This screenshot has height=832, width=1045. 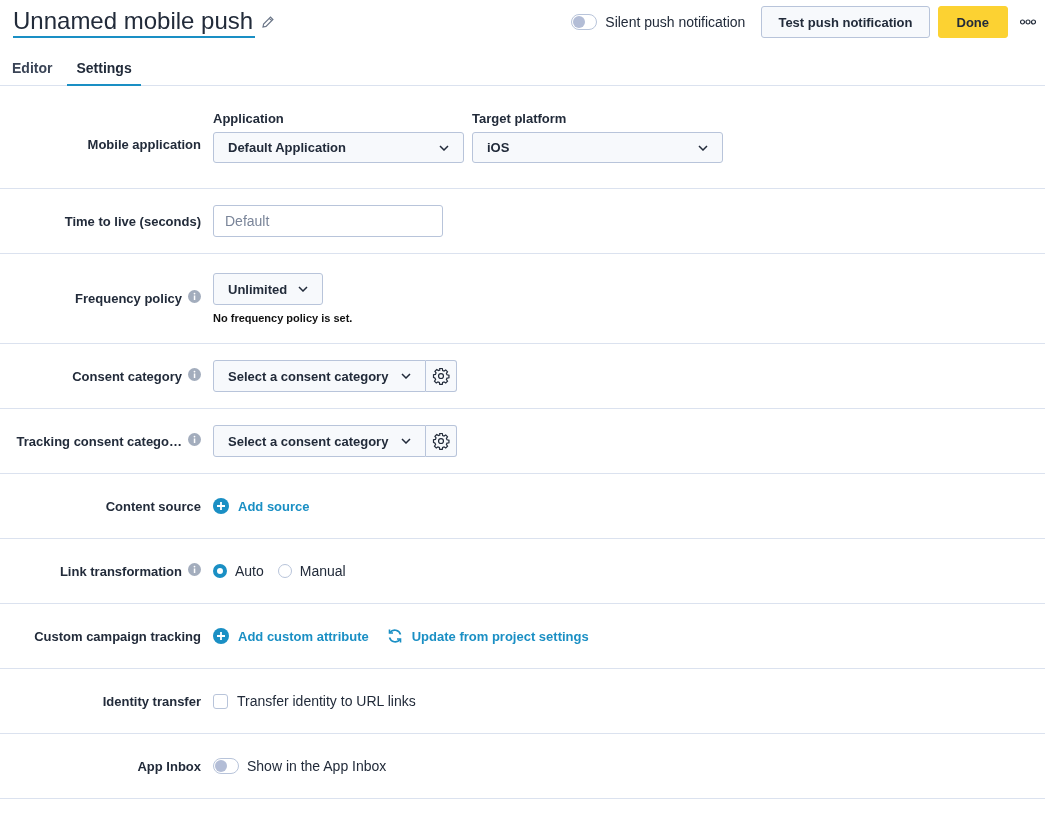 What do you see at coordinates (220, 571) in the screenshot?
I see `radio-button` at bounding box center [220, 571].